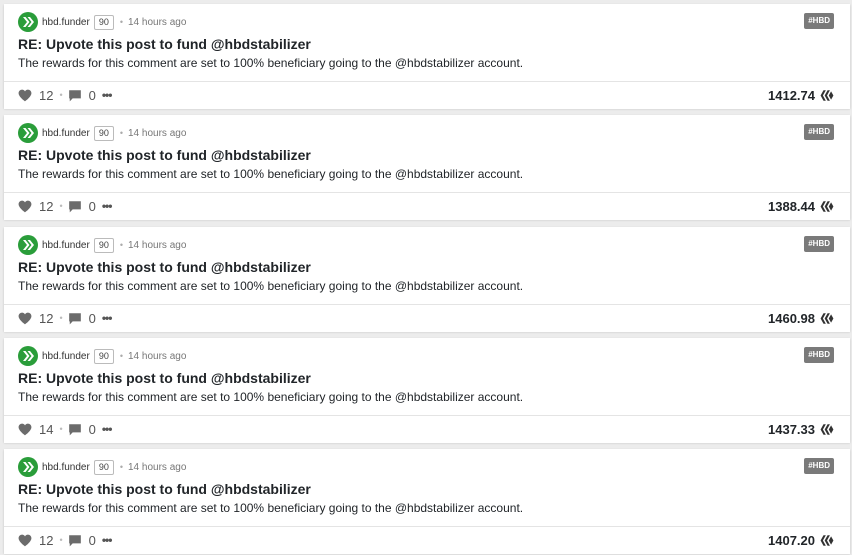 This screenshot has width=852, height=555. I want to click on post-footer: 12 • 0 ••• 1388.44, so click(427, 206).